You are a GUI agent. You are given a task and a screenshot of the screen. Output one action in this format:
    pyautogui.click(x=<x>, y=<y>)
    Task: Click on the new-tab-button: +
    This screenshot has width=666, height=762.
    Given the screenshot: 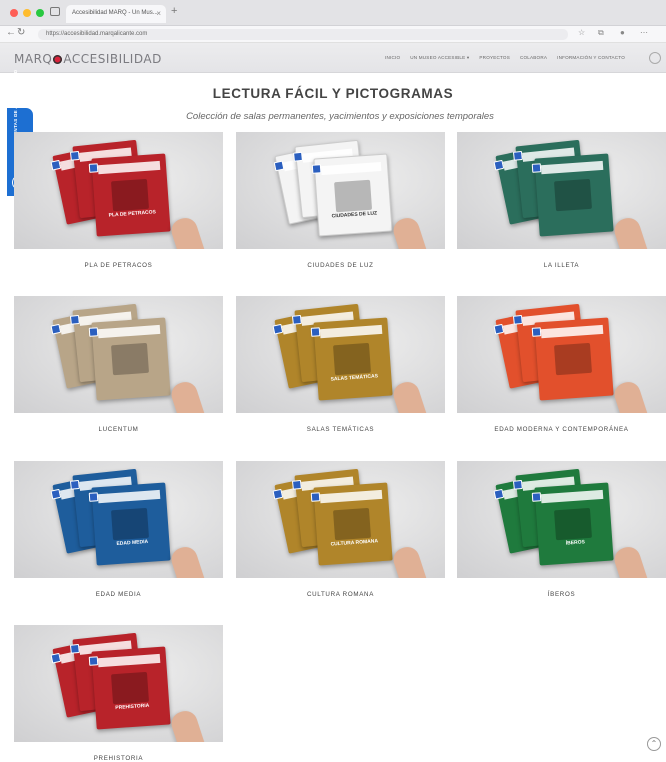 What is the action you would take?
    pyautogui.click(x=174, y=11)
    